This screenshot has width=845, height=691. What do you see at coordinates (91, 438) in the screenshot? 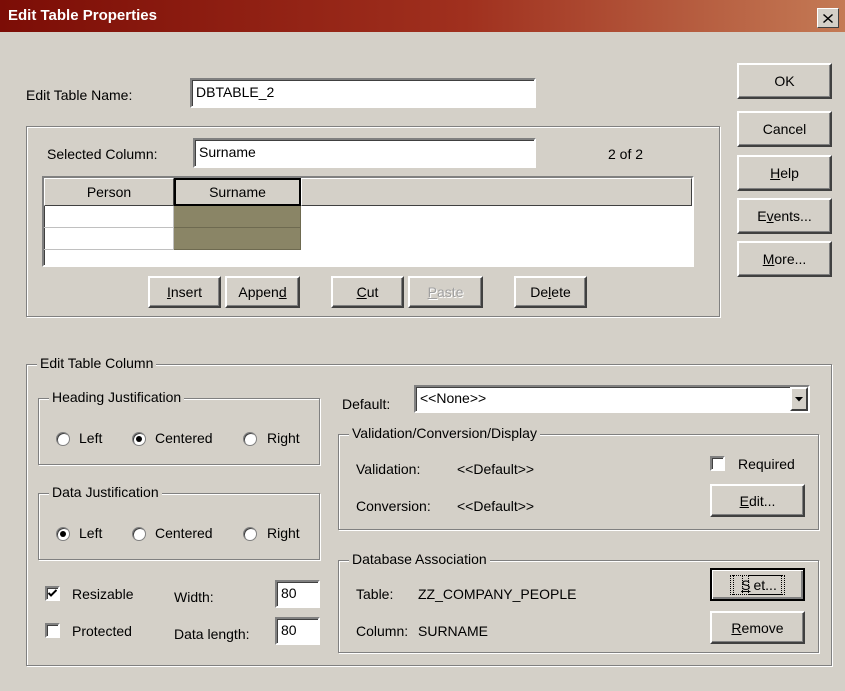
I see `heading-left-label: Left` at bounding box center [91, 438].